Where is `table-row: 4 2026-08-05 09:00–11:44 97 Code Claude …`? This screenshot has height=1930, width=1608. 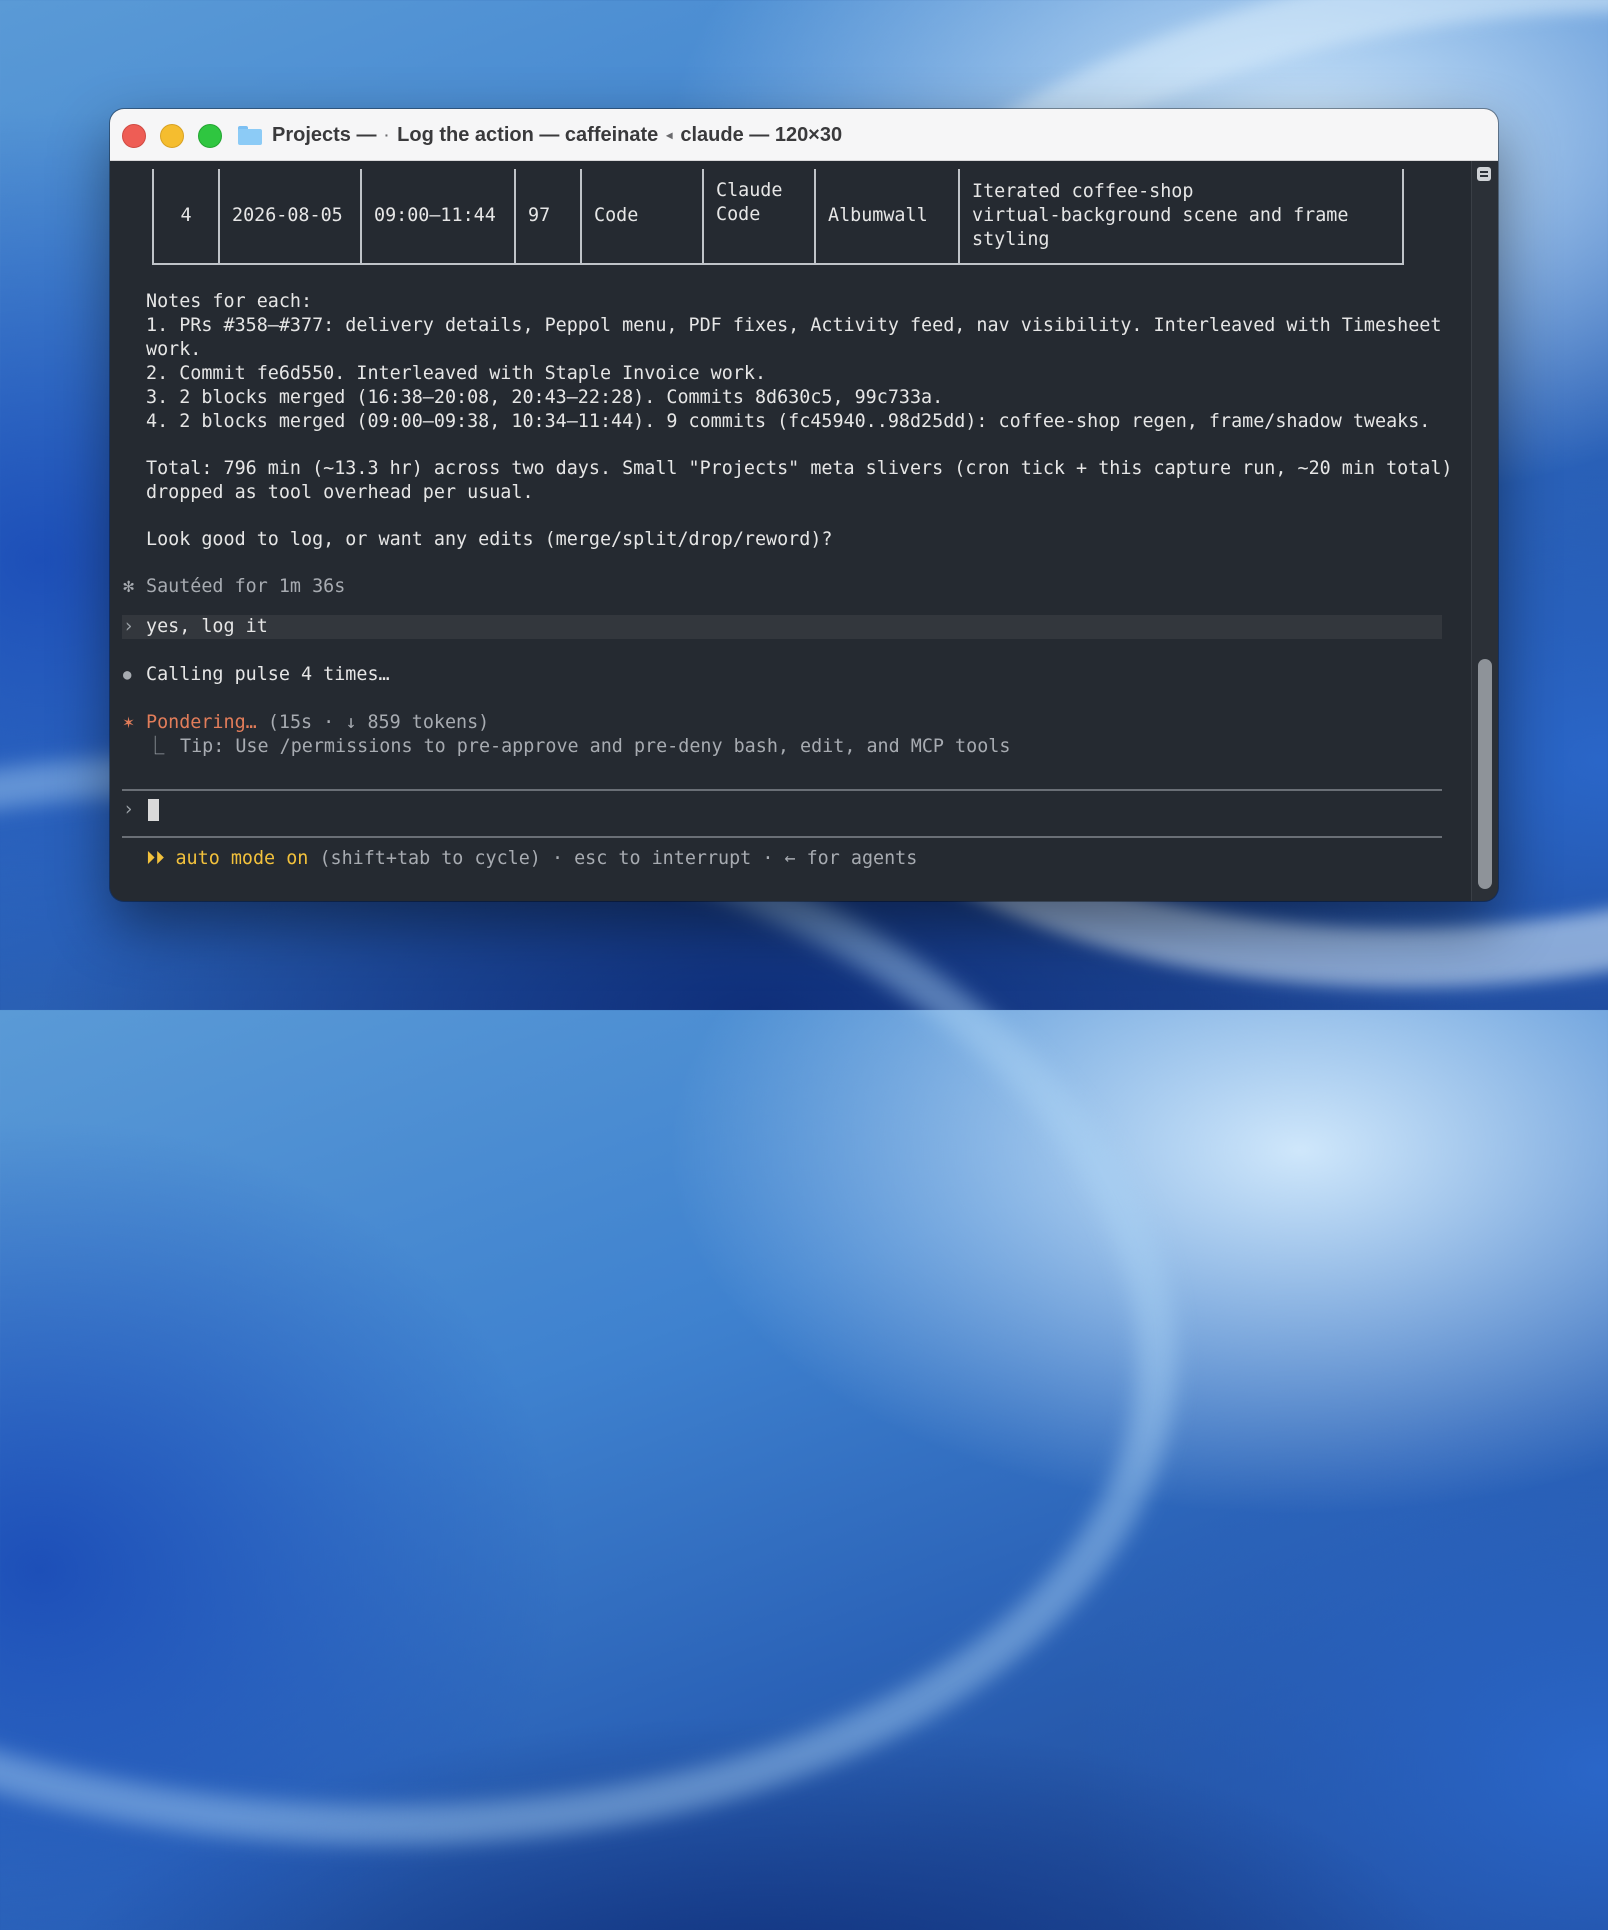 table-row: 4 2026-08-05 09:00–11:44 97 Code Claude … is located at coordinates (778, 217).